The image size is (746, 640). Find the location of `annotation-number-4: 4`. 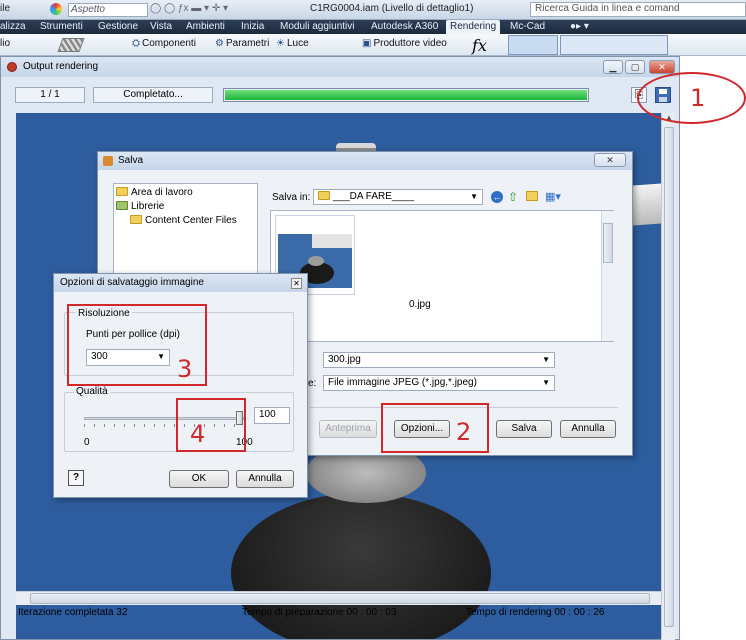

annotation-number-4: 4 is located at coordinates (198, 434).